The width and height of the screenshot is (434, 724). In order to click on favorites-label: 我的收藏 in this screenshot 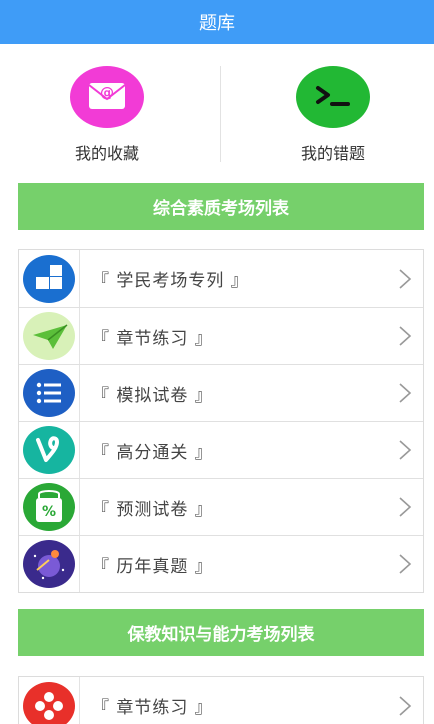, I will do `click(106, 153)`.